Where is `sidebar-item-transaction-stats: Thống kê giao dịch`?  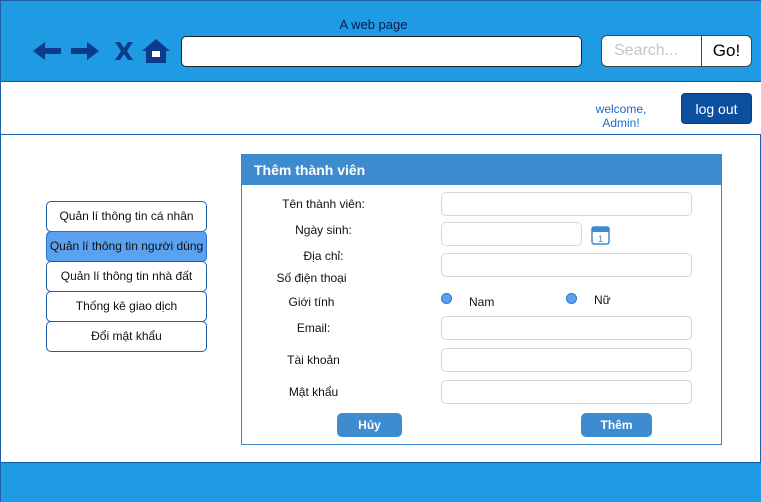
sidebar-item-transaction-stats: Thống kê giao dịch is located at coordinates (126, 306).